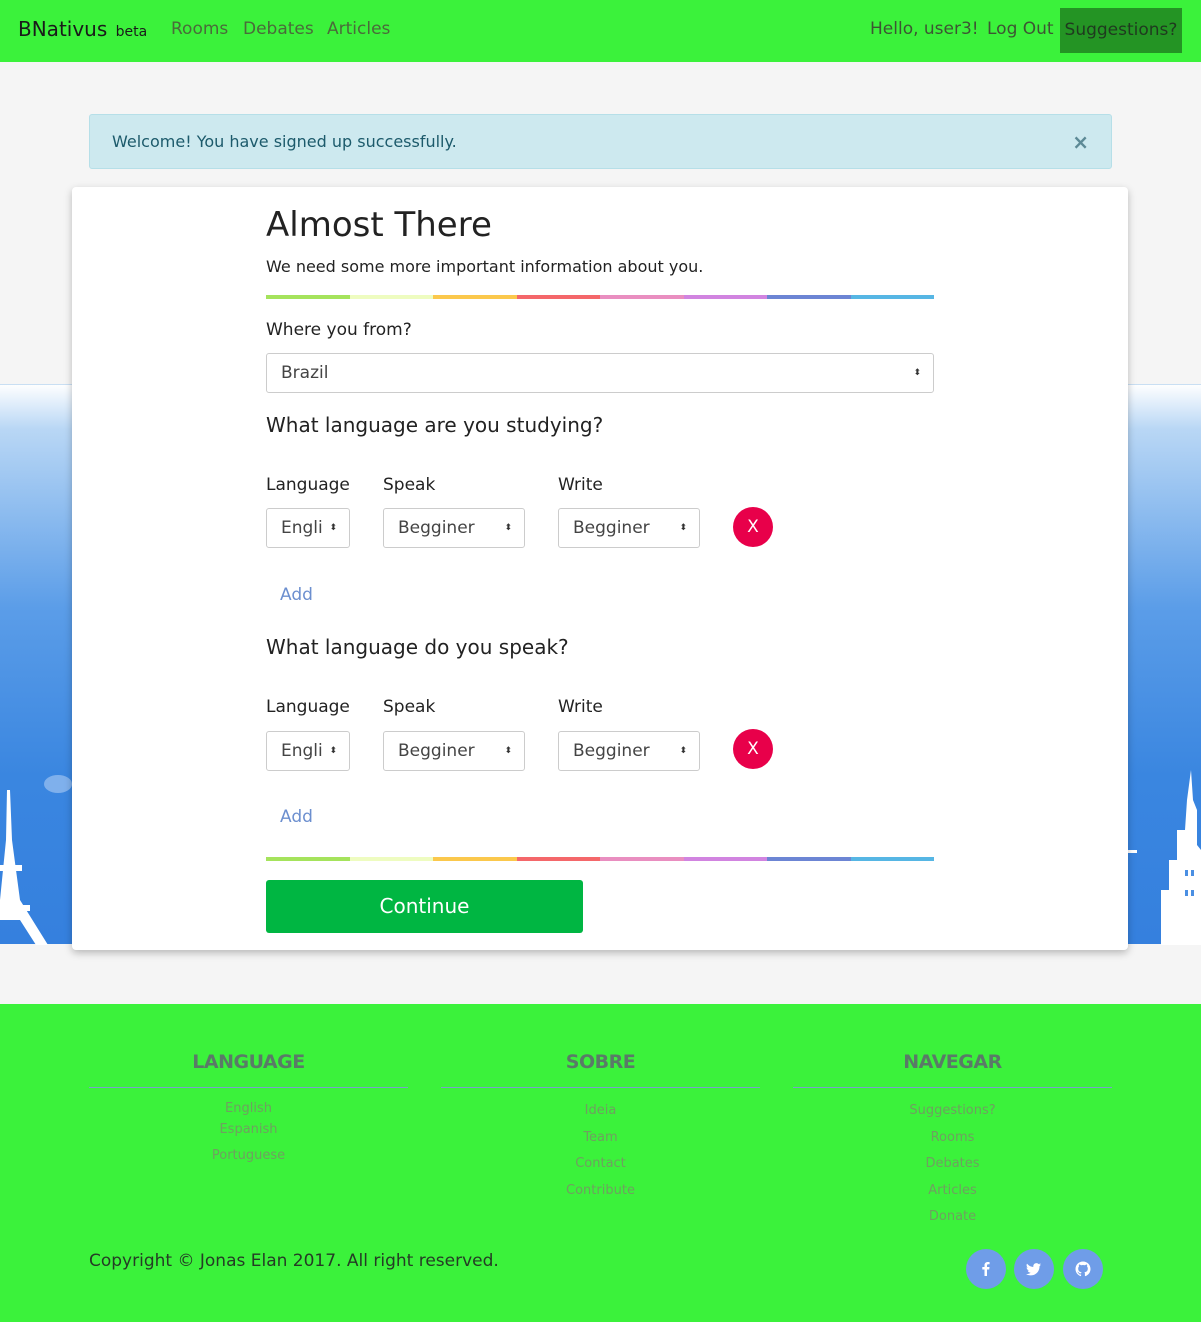 The height and width of the screenshot is (1322, 1201). I want to click on speaking-language-value: Engli, so click(302, 751).